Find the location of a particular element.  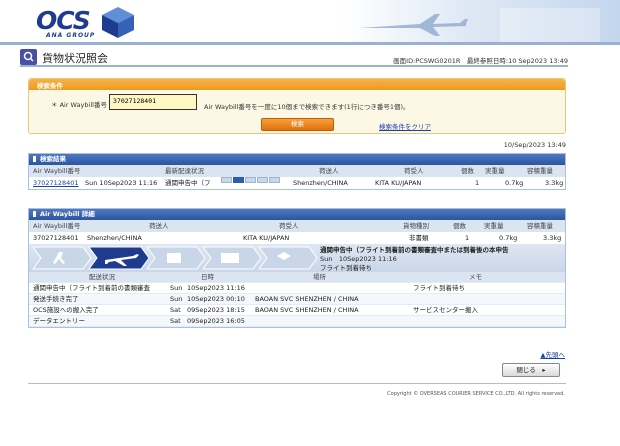

col-cargo-type: 貨物種別 is located at coordinates (416, 226).